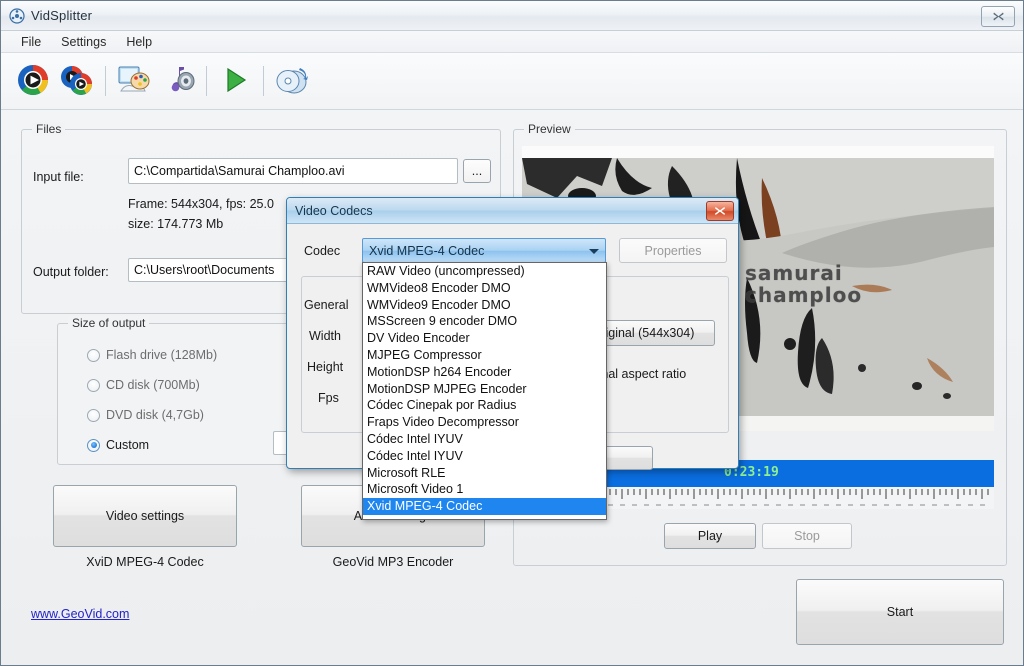 This screenshot has height=666, width=1024. What do you see at coordinates (484, 305) in the screenshot?
I see `dropdown-option: WMVideo9 Encoder DMO` at bounding box center [484, 305].